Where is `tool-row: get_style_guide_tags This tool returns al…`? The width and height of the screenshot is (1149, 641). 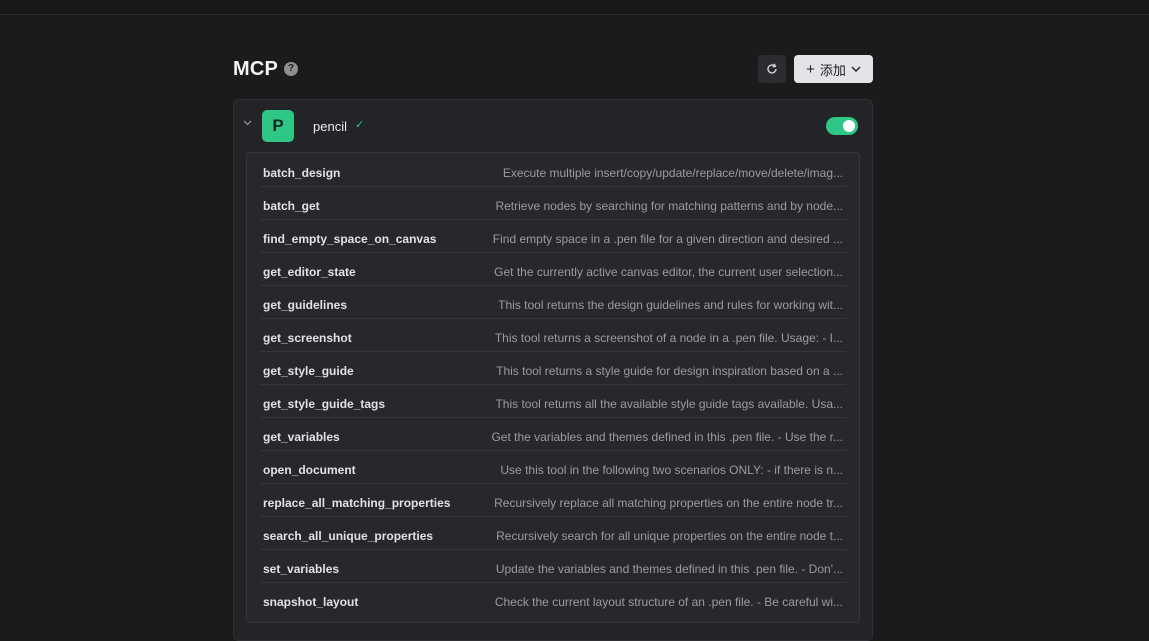 tool-row: get_style_guide_tags This tool returns al… is located at coordinates (553, 401).